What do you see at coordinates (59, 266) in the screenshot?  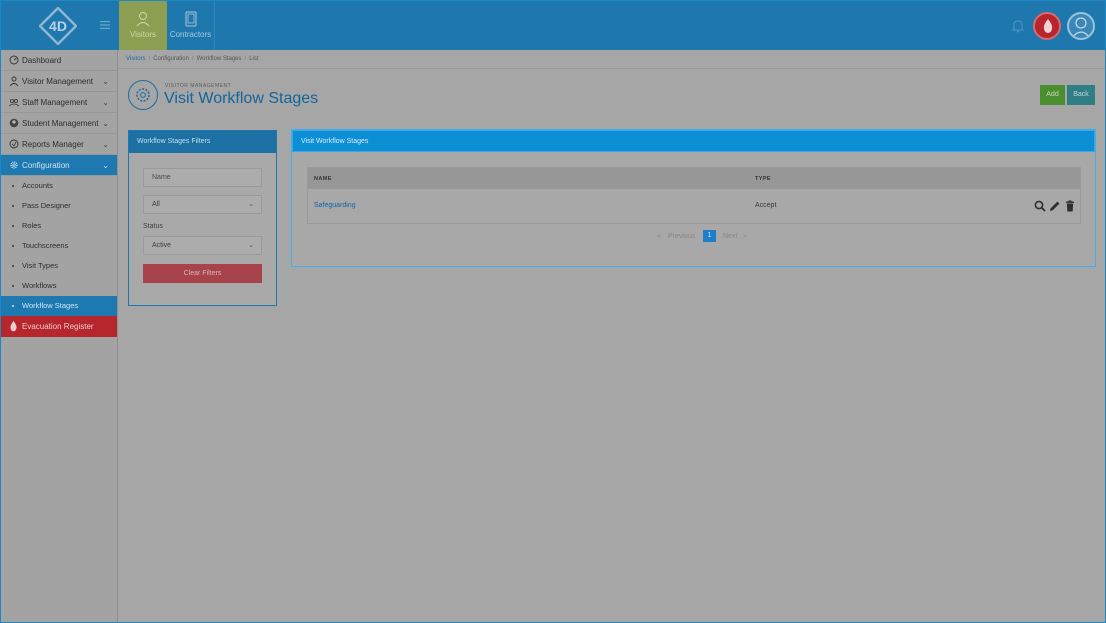 I see `sidebar-sub-visit-types: Visit Types` at bounding box center [59, 266].